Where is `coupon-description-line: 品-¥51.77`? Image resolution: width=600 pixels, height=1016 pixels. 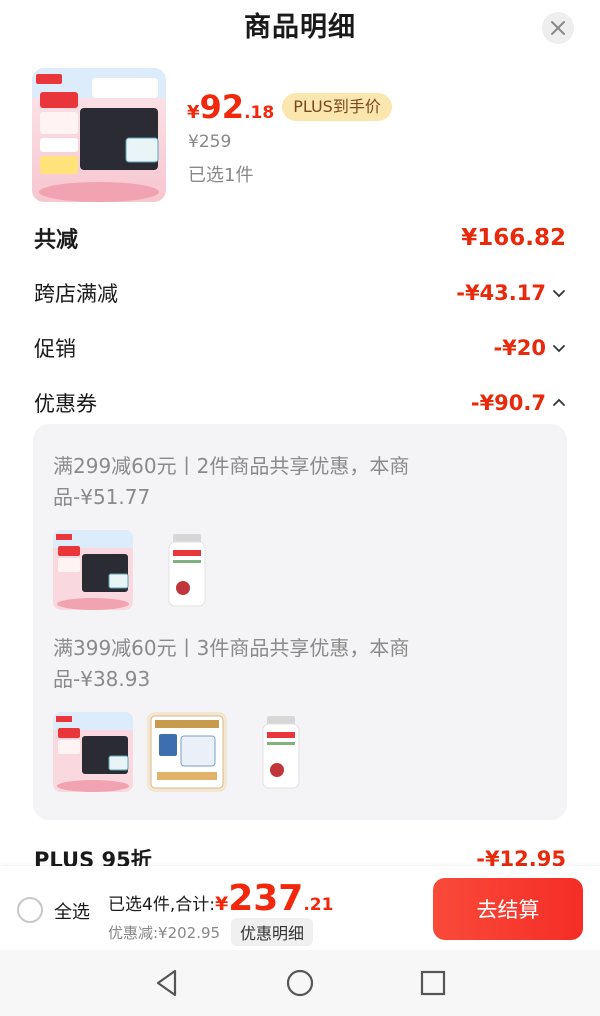 coupon-description-line: 品-¥51.77 is located at coordinates (102, 497).